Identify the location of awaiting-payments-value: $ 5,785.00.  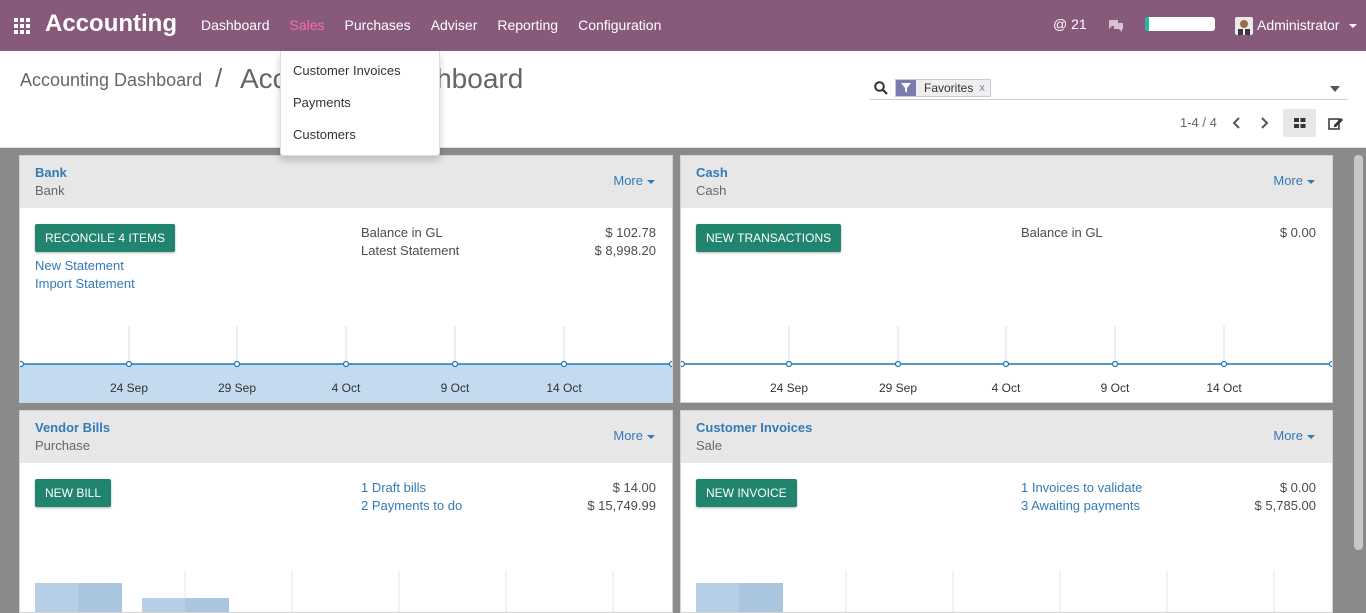
(1285, 505).